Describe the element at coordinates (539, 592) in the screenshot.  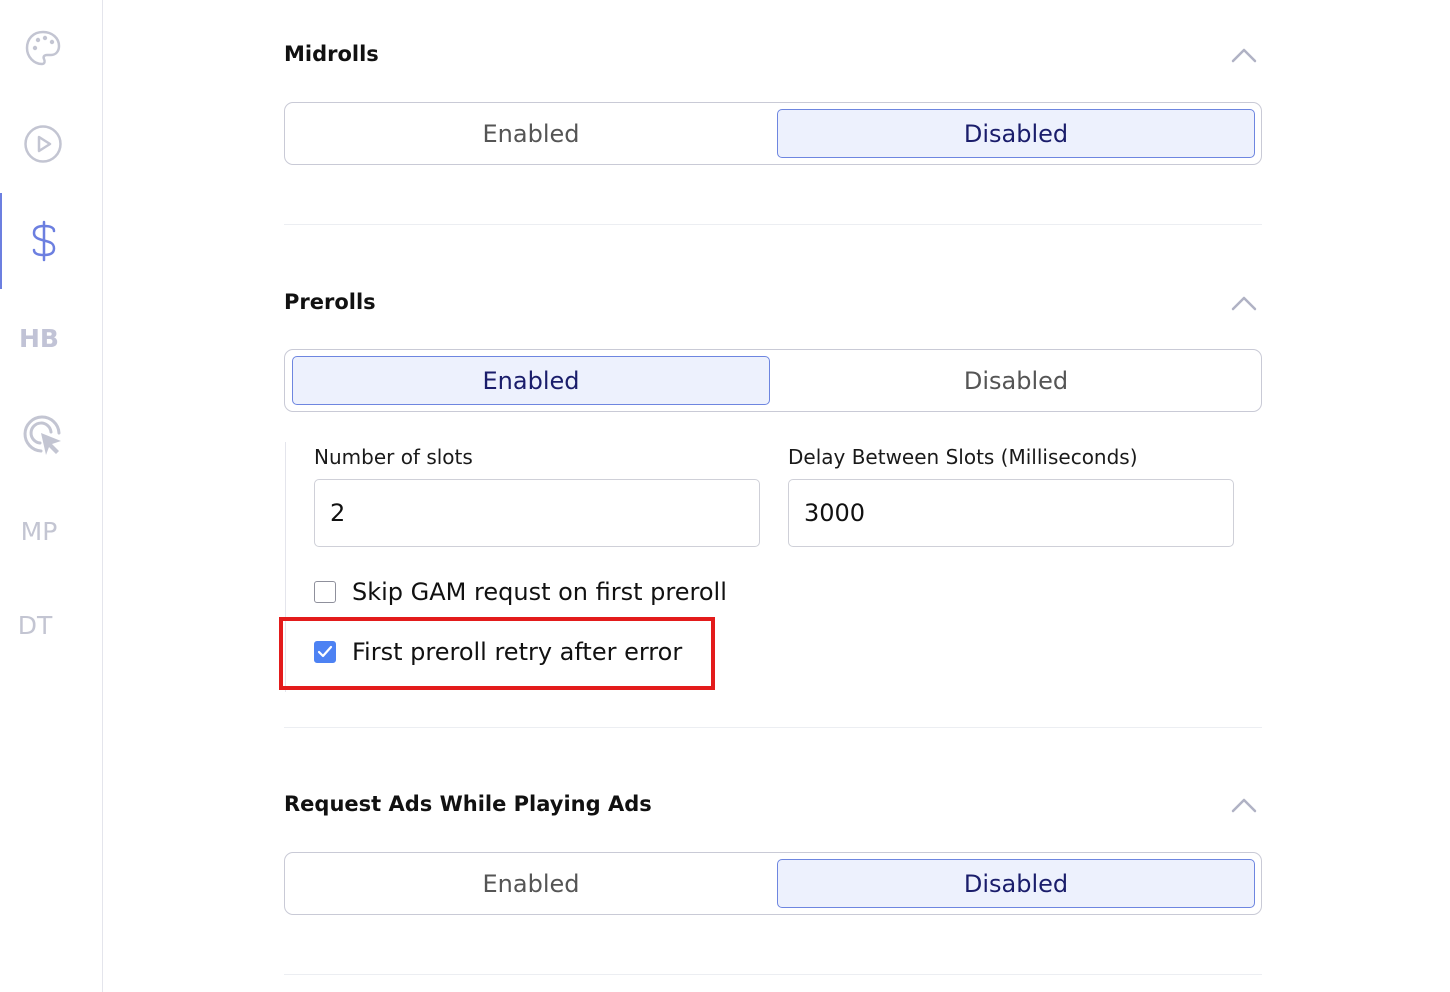
I see `skip-gam-label: Skip GAM requst on first preroll` at that location.